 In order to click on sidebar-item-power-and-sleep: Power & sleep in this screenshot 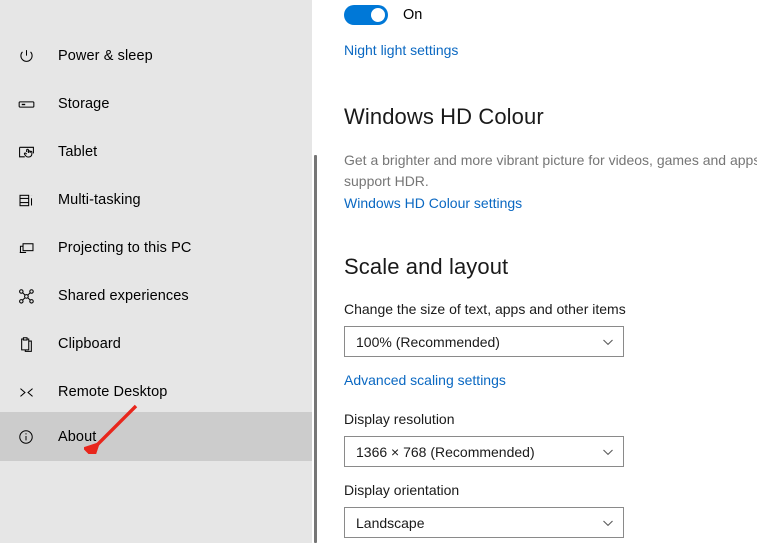, I will do `click(156, 56)`.